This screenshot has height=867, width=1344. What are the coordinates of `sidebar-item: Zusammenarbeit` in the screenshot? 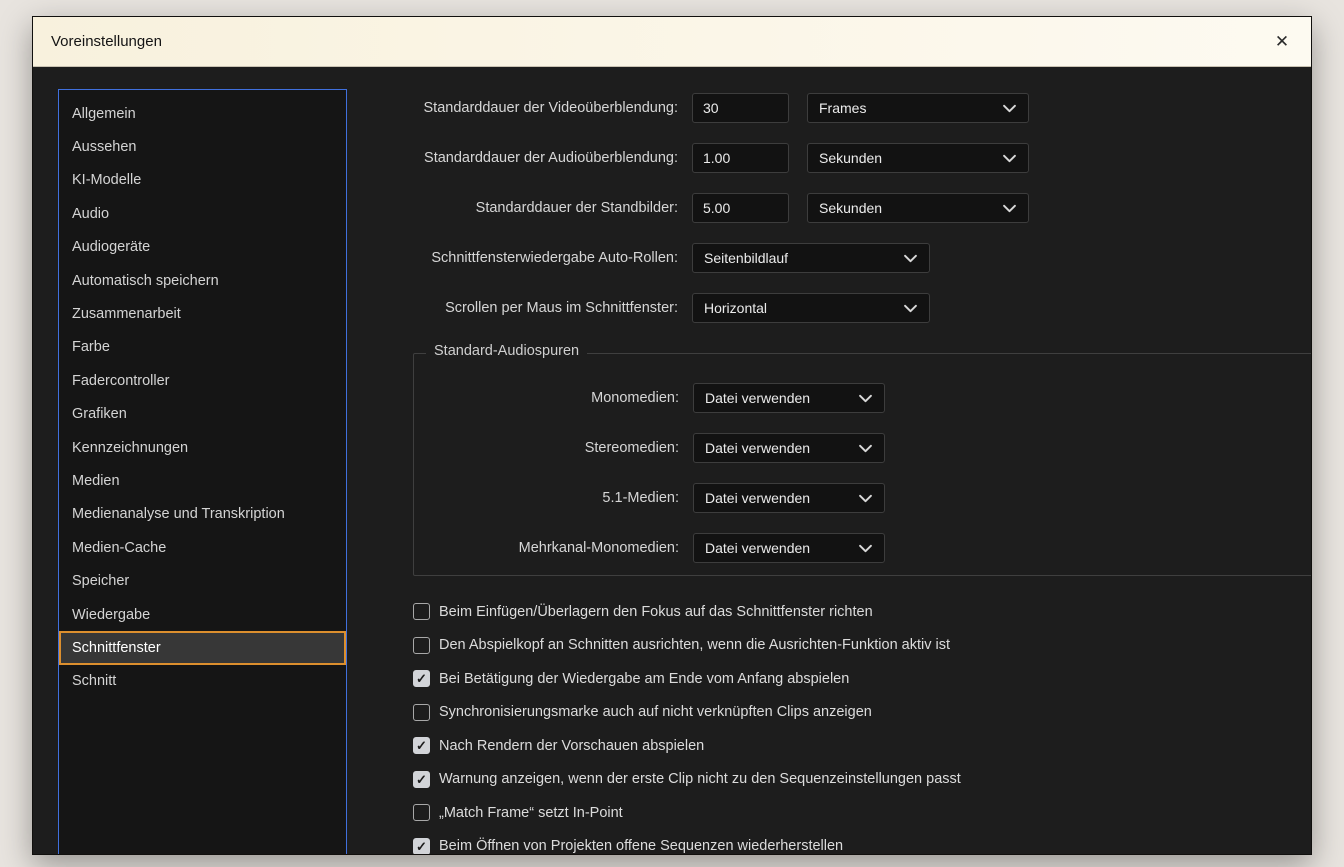 It's located at (202, 313).